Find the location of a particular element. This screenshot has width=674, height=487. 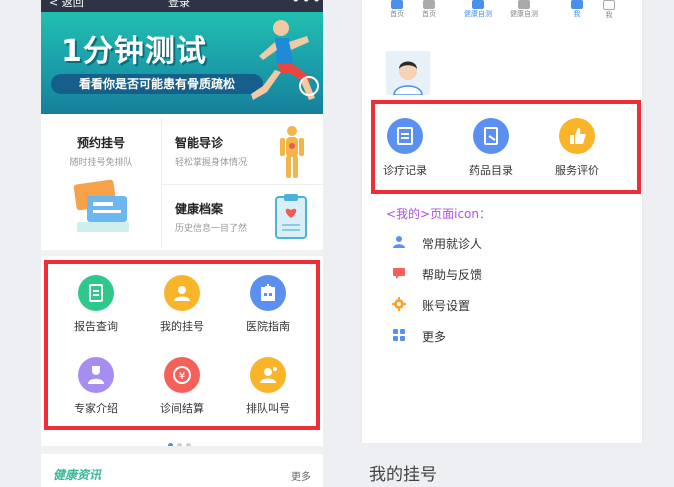

medical-record-icon is located at coordinates (405, 136).